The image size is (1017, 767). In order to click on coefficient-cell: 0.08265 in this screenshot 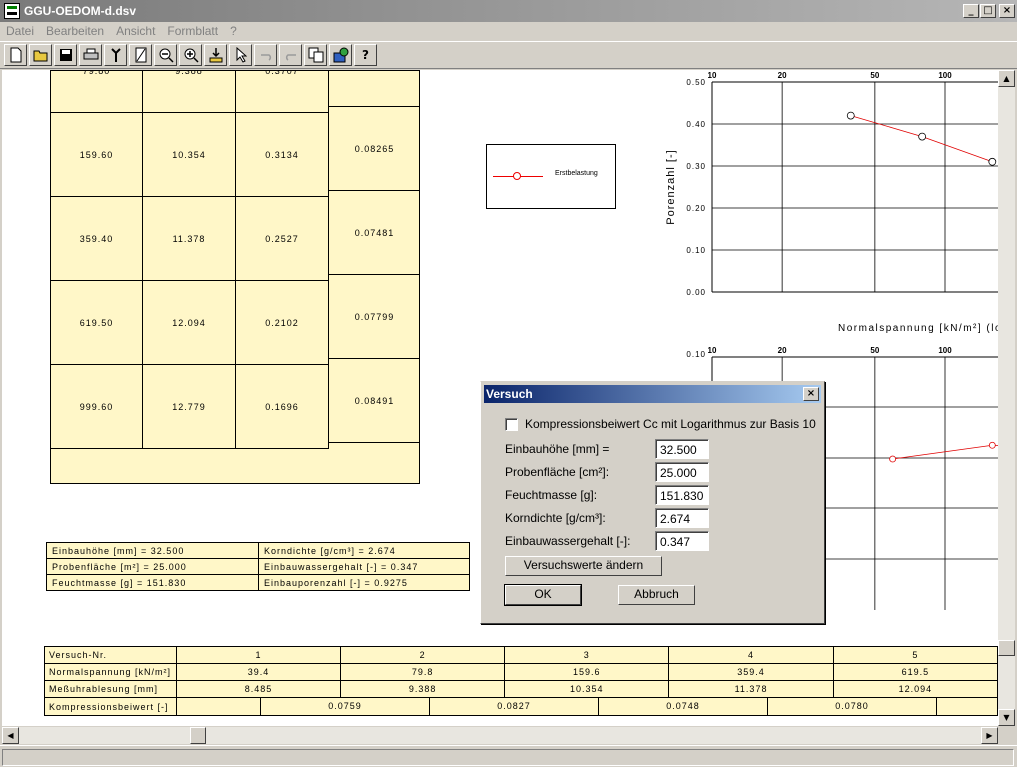, I will do `click(374, 149)`.